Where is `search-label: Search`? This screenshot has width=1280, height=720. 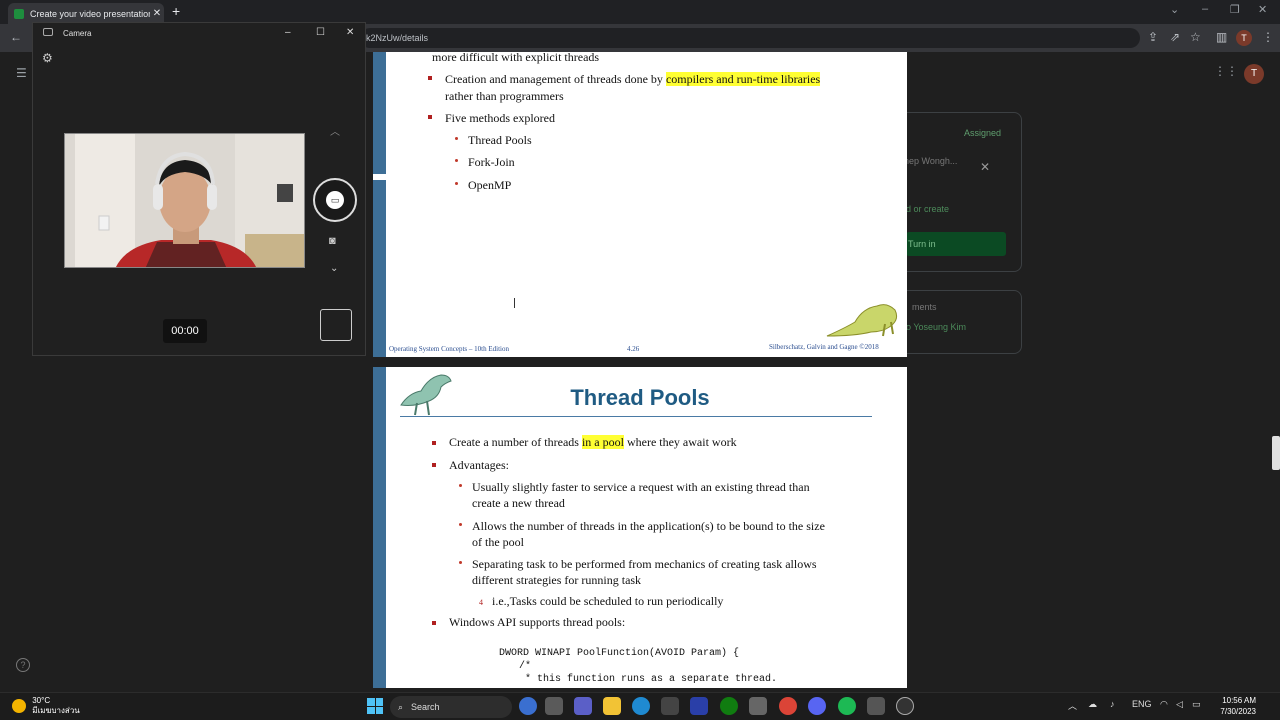 search-label: Search is located at coordinates (425, 707).